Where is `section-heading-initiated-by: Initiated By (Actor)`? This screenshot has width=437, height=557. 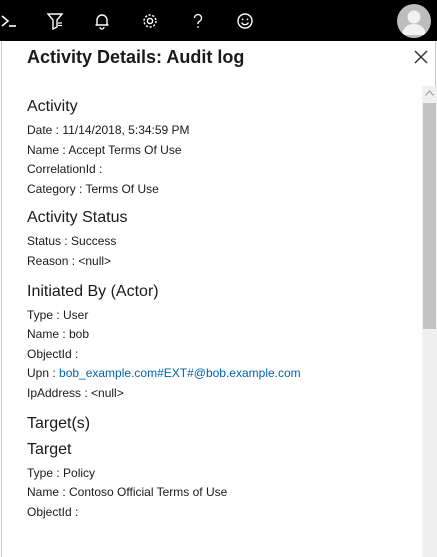 section-heading-initiated-by: Initiated By (Actor) is located at coordinates (93, 291).